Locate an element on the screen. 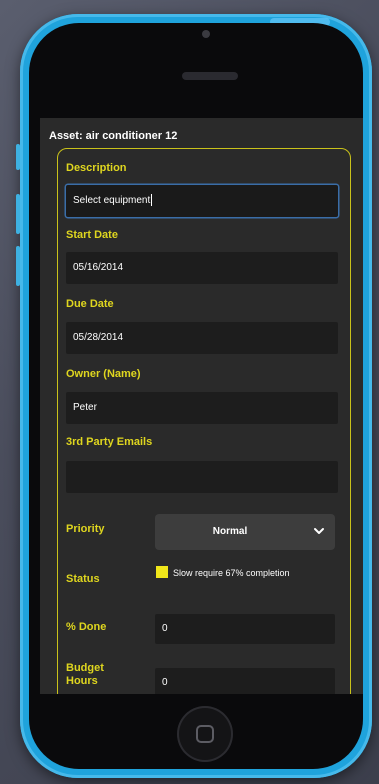  status-text: Slow require 67% completion is located at coordinates (231, 573).